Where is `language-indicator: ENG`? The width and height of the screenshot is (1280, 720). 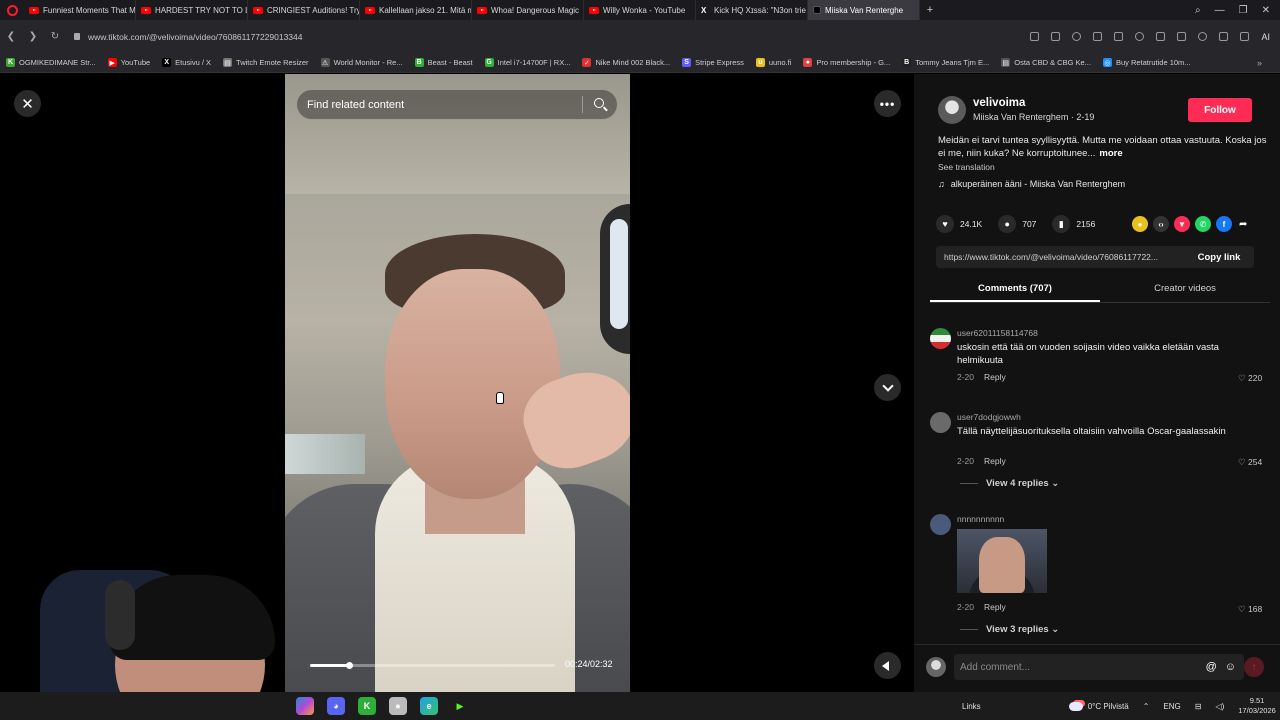
language-indicator: ENG is located at coordinates (1171, 706).